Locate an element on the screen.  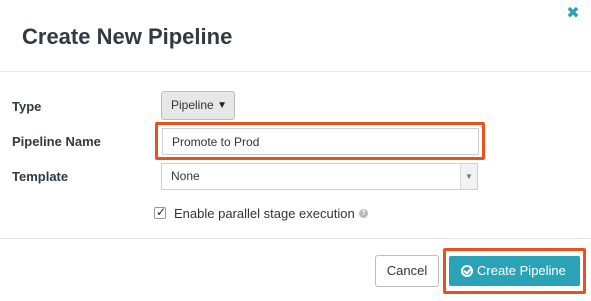
pipeline-name-input is located at coordinates (320, 141).